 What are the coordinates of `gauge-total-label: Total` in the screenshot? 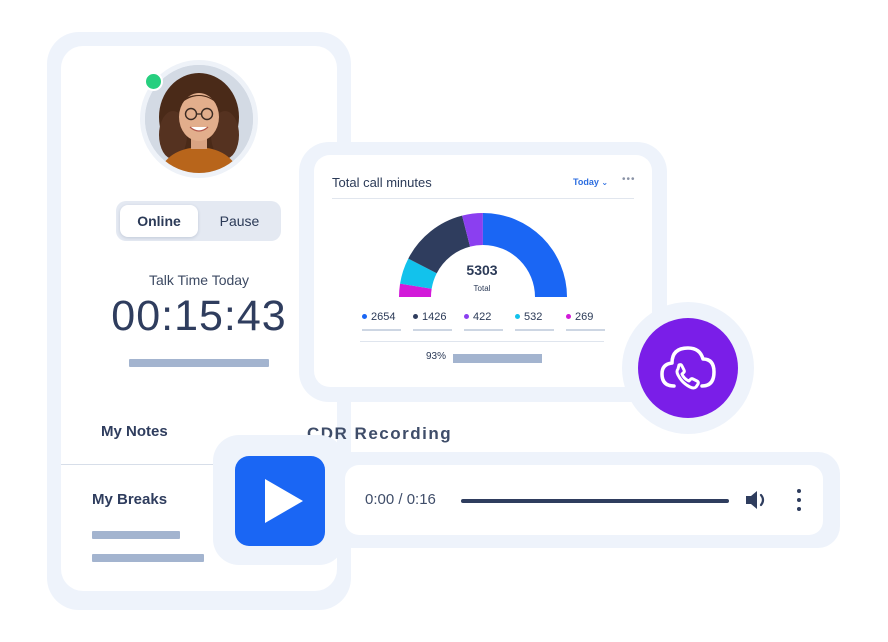 It's located at (482, 288).